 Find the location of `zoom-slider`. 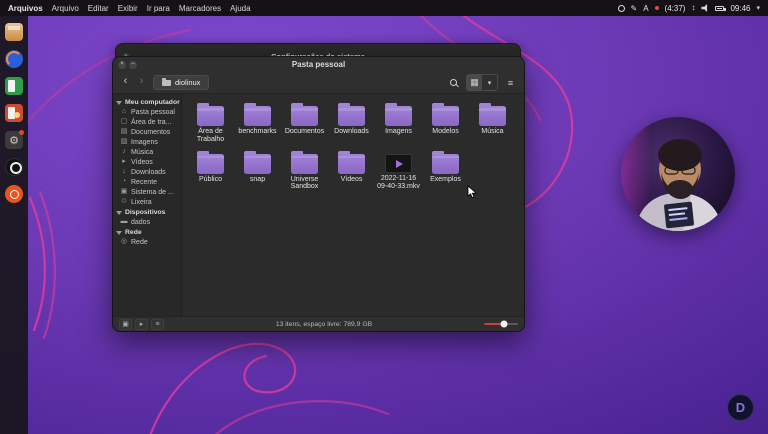

zoom-slider is located at coordinates (501, 324).